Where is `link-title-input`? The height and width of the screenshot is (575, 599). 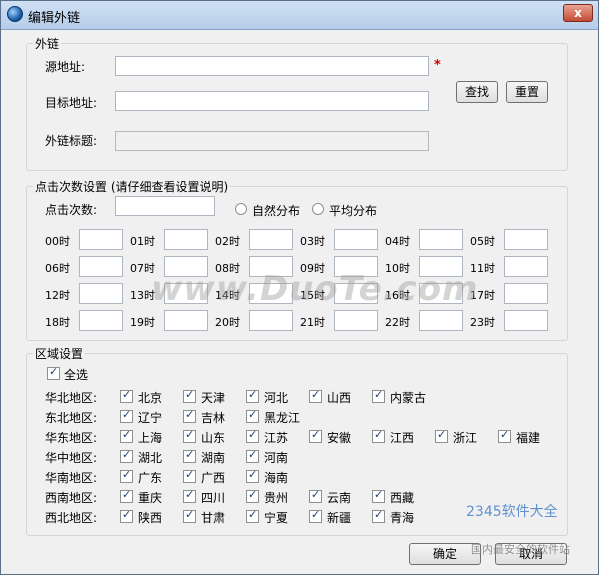 link-title-input is located at coordinates (272, 141).